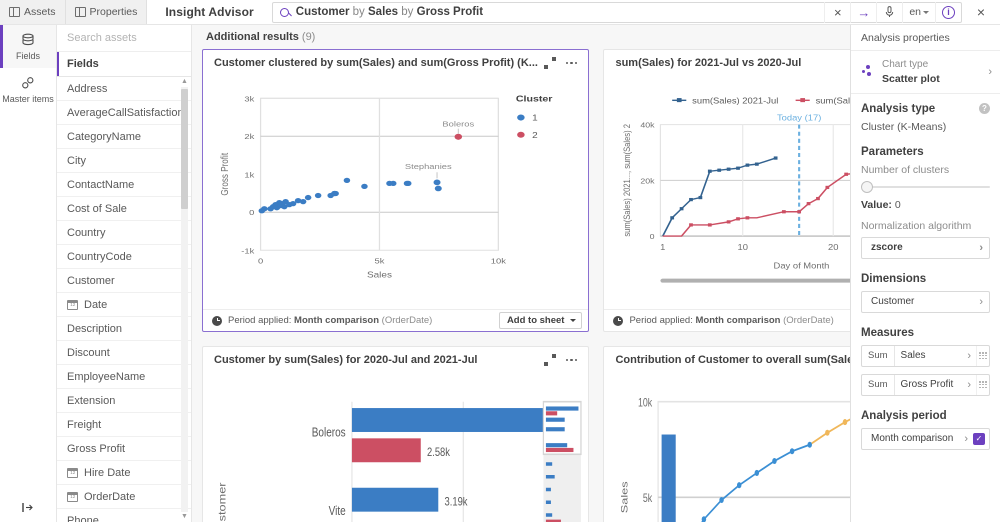 The width and height of the screenshot is (1000, 522). Describe the element at coordinates (925, 247) in the screenshot. I see `normalization-select: zscore ›` at that location.